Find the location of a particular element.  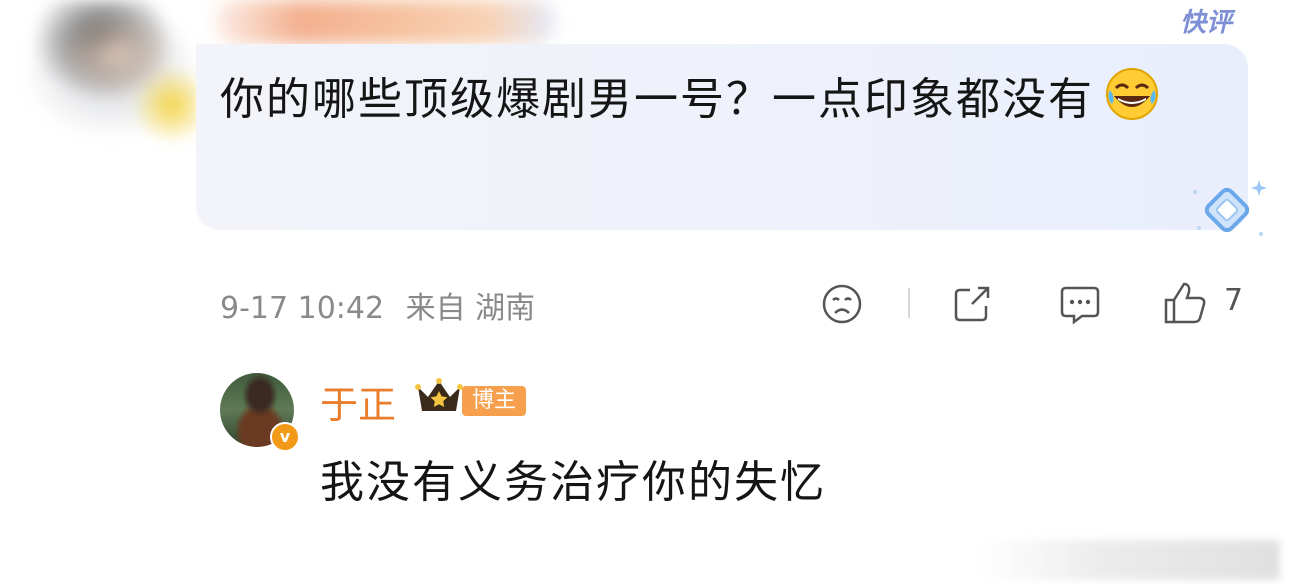

diamond-sparkle-icon is located at coordinates (1230, 208).